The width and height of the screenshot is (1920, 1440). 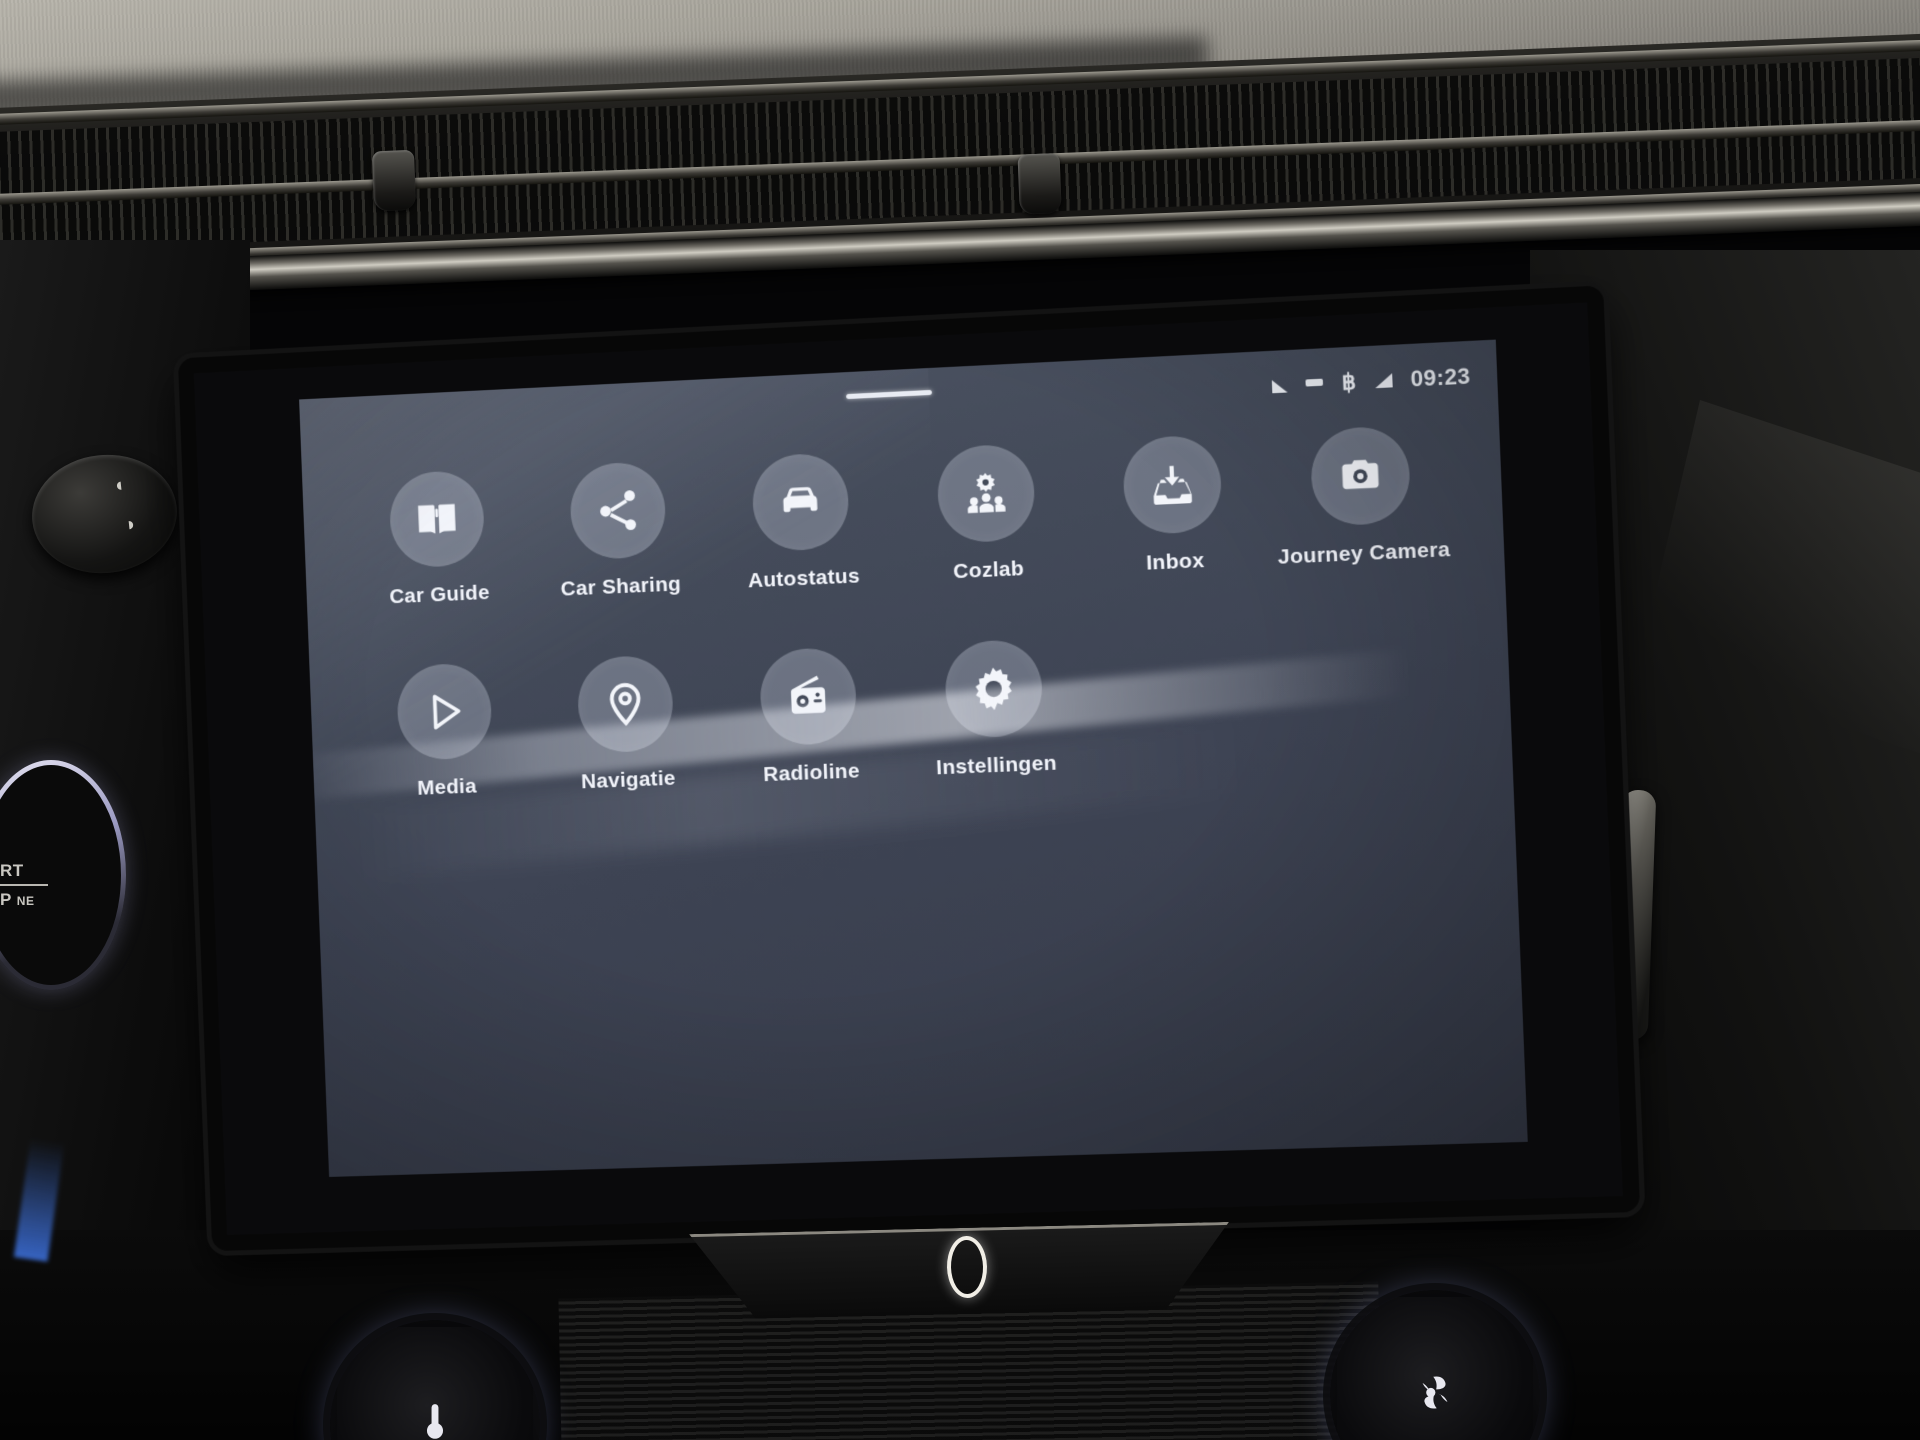 What do you see at coordinates (808, 696) in the screenshot?
I see `radio-icon` at bounding box center [808, 696].